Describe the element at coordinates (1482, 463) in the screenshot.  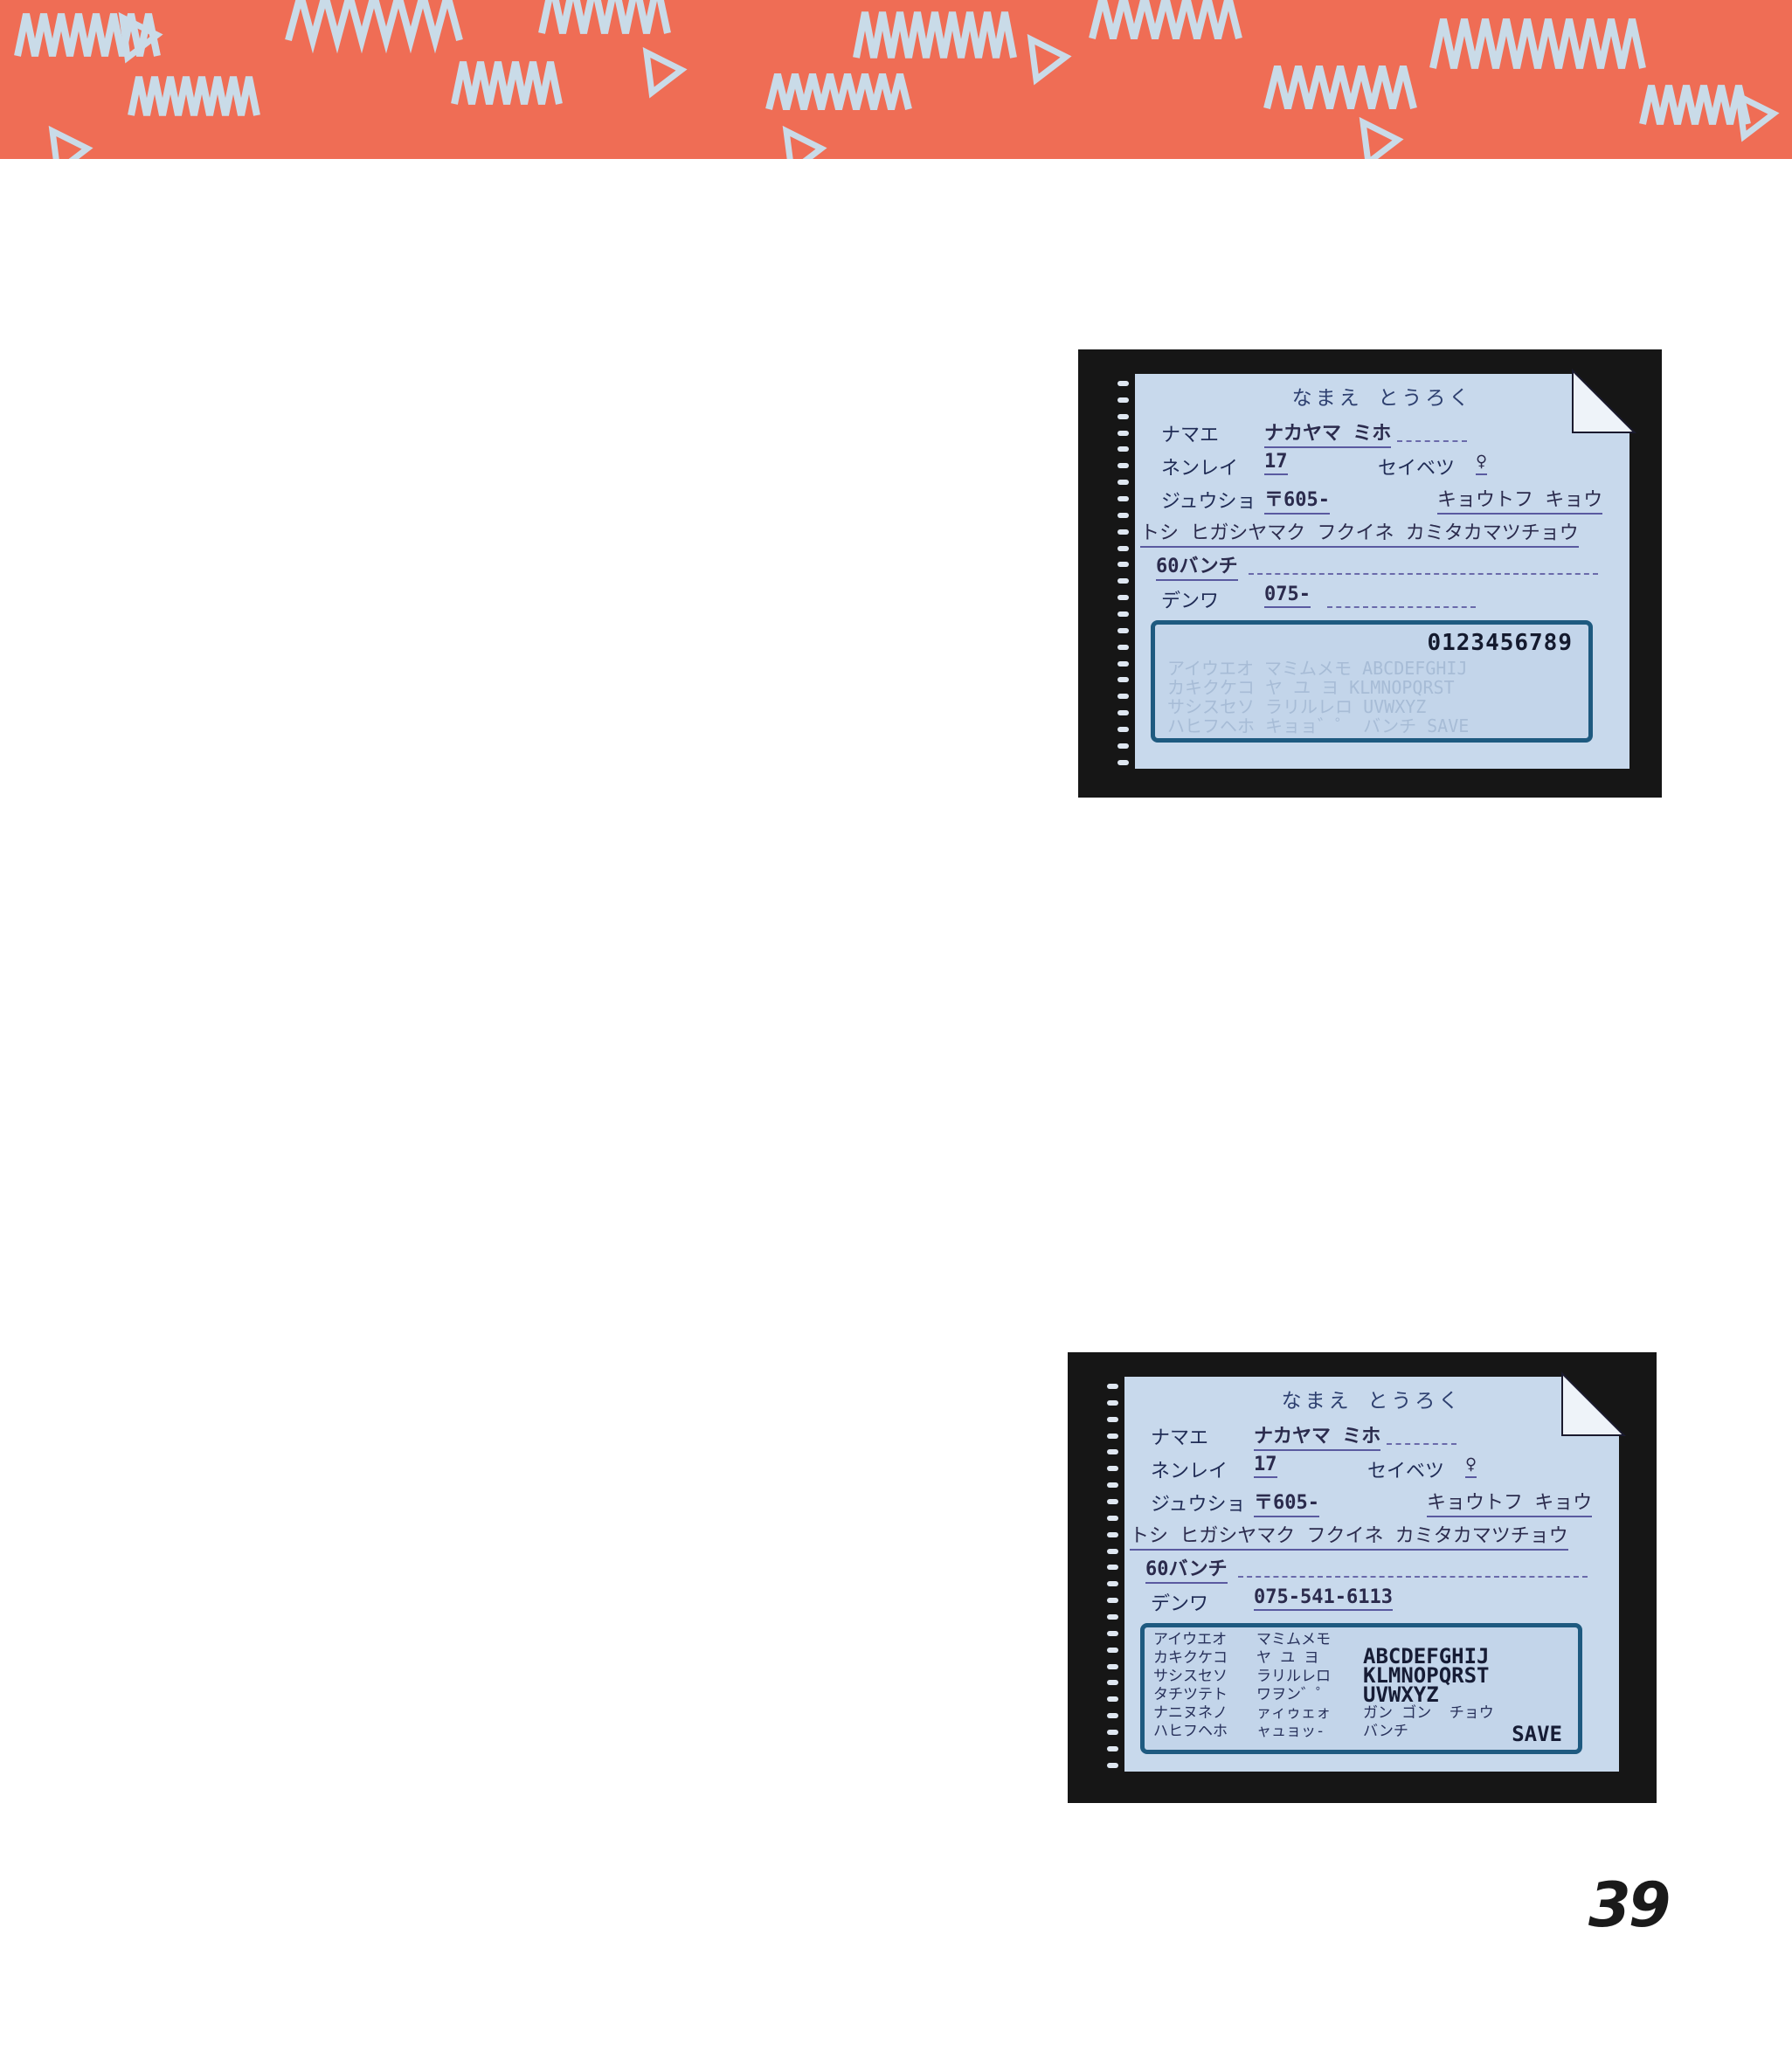
I see `sex-value: ♀` at that location.